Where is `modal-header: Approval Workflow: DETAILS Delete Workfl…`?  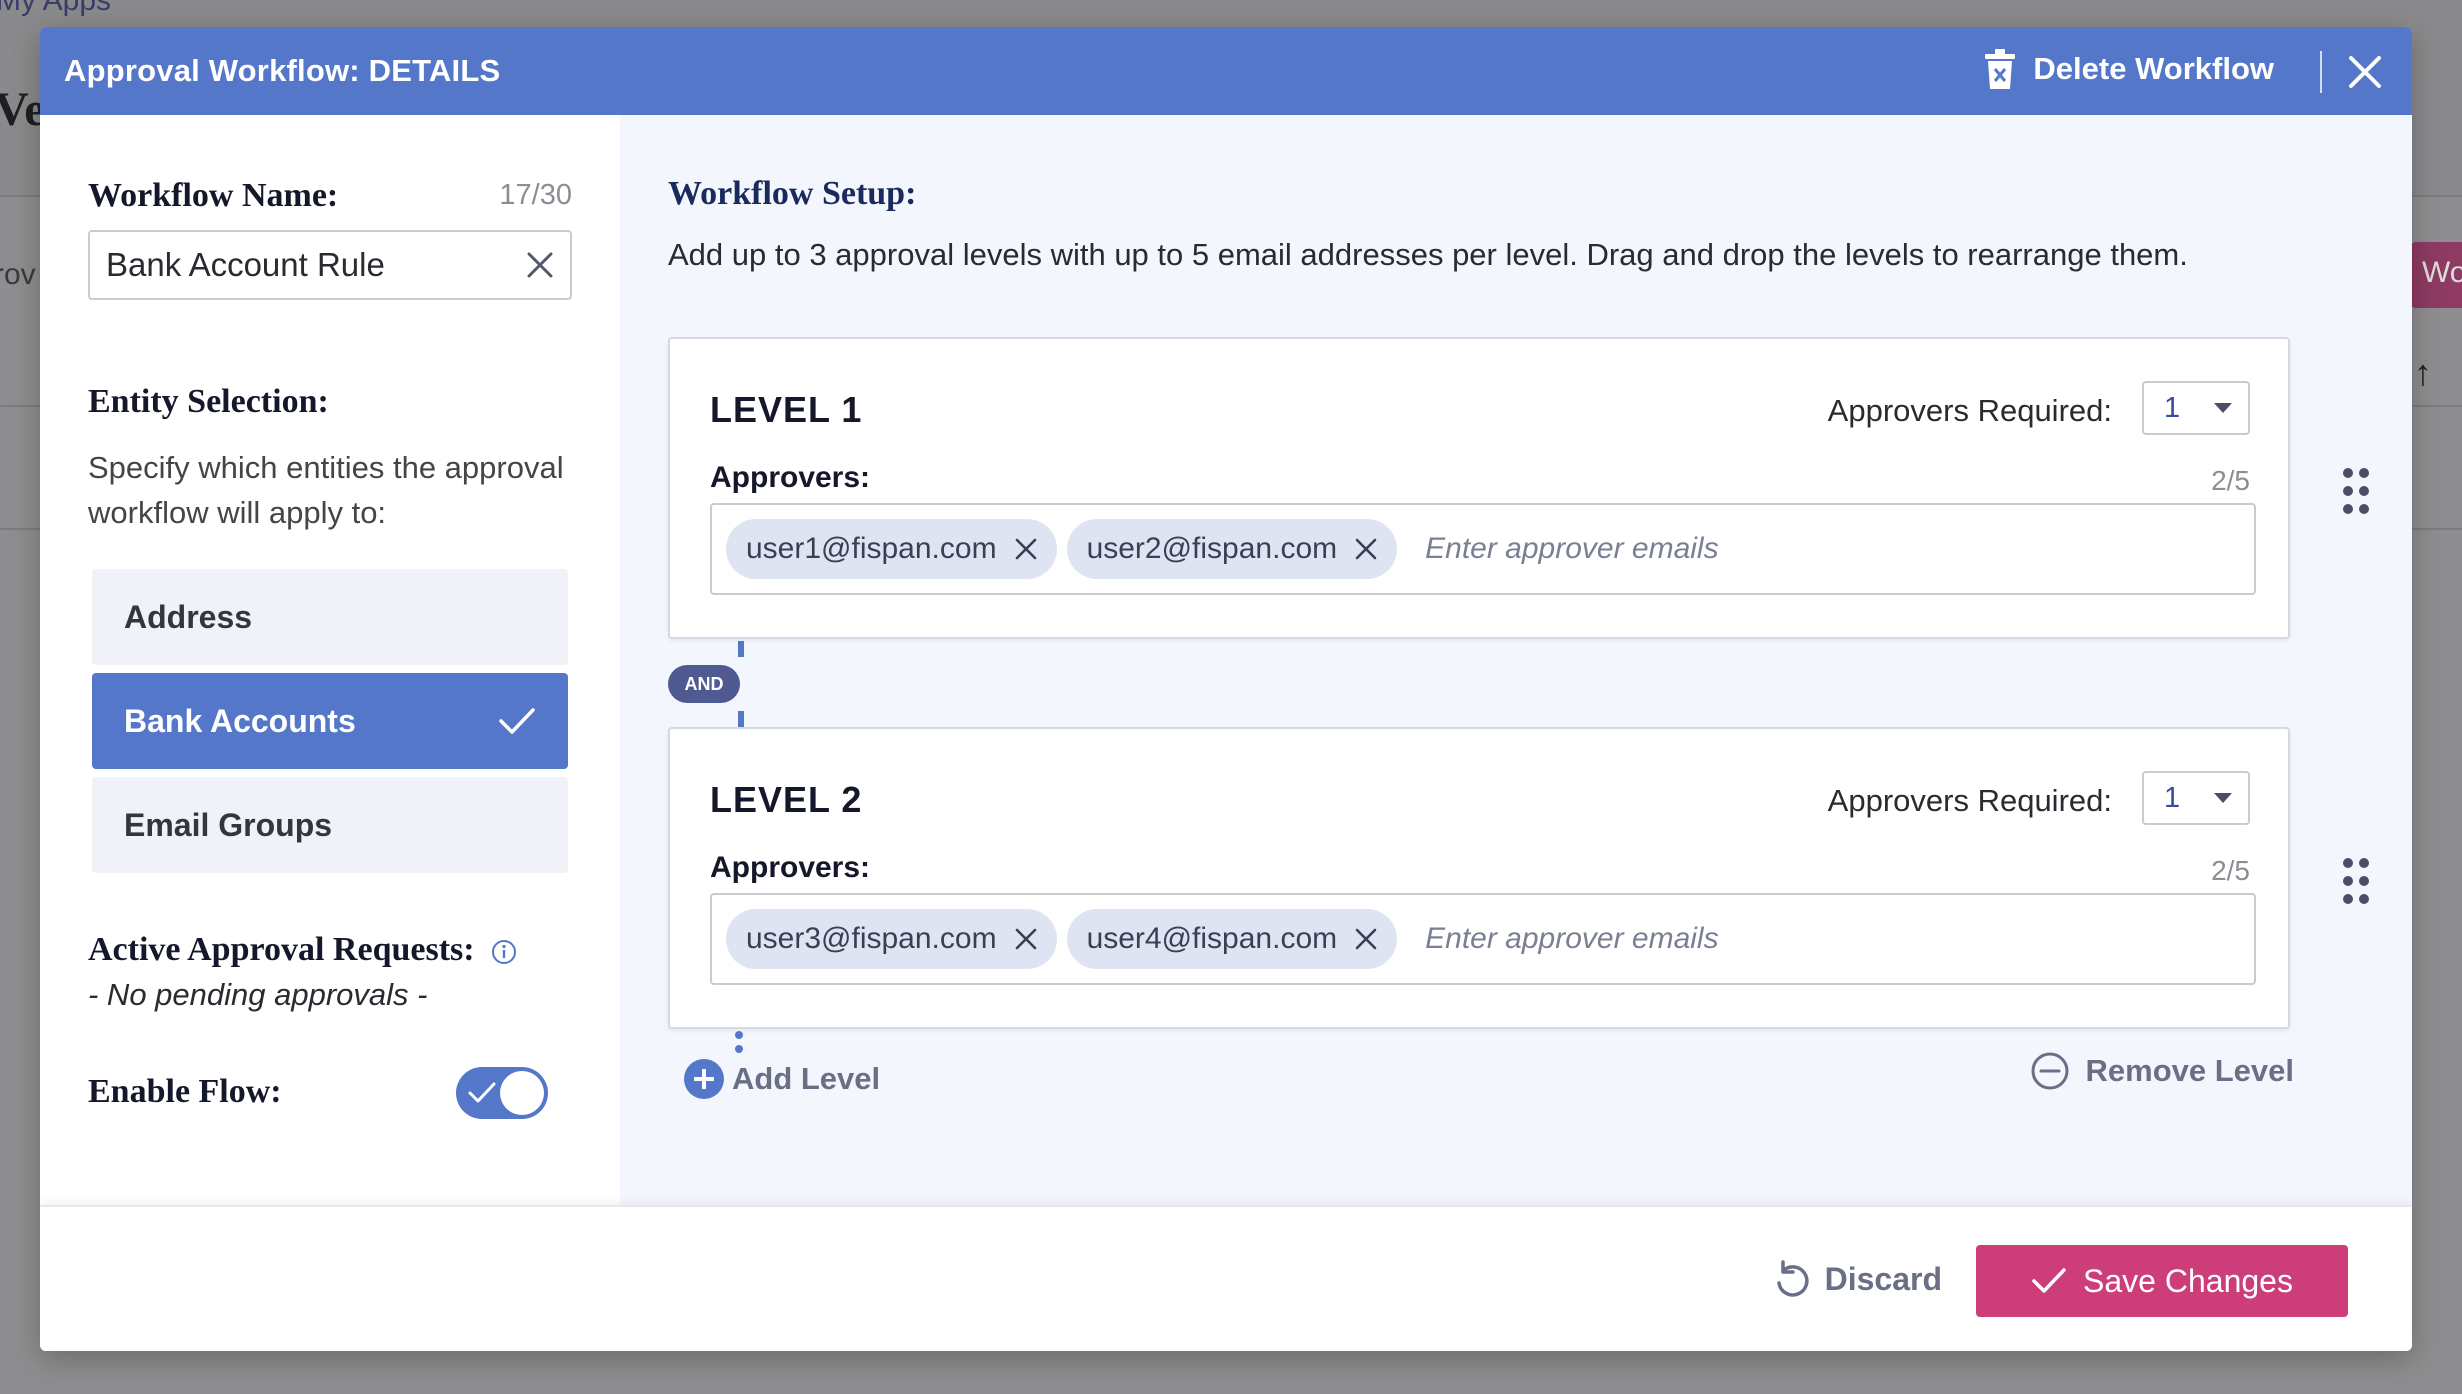 modal-header: Approval Workflow: DETAILS Delete Workfl… is located at coordinates (1226, 71).